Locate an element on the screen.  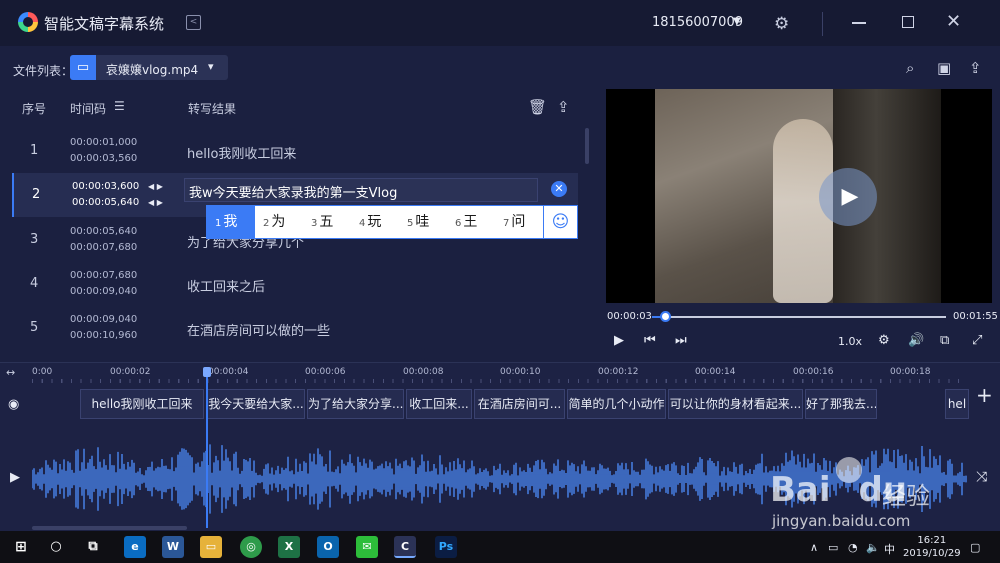
playhead is located at coordinates (207, 447).